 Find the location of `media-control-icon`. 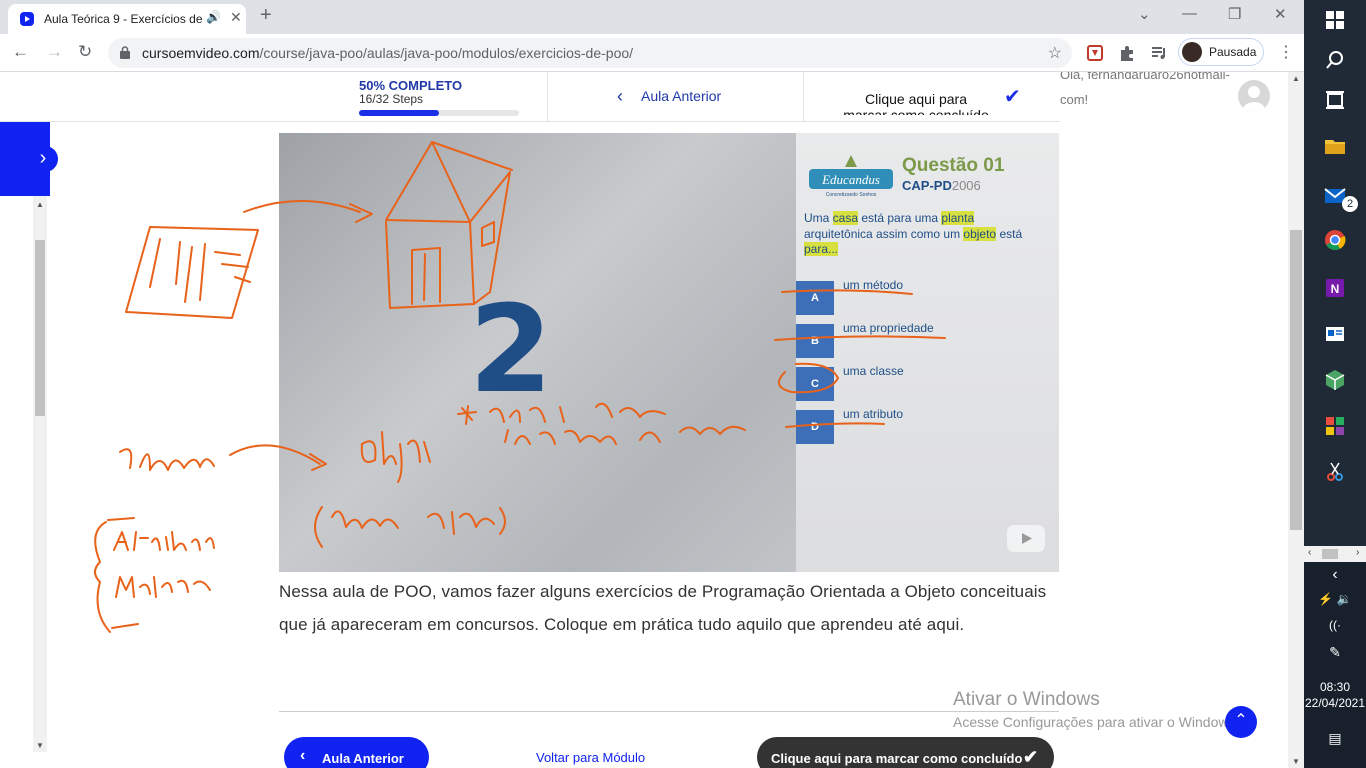

media-control-icon is located at coordinates (1159, 53).